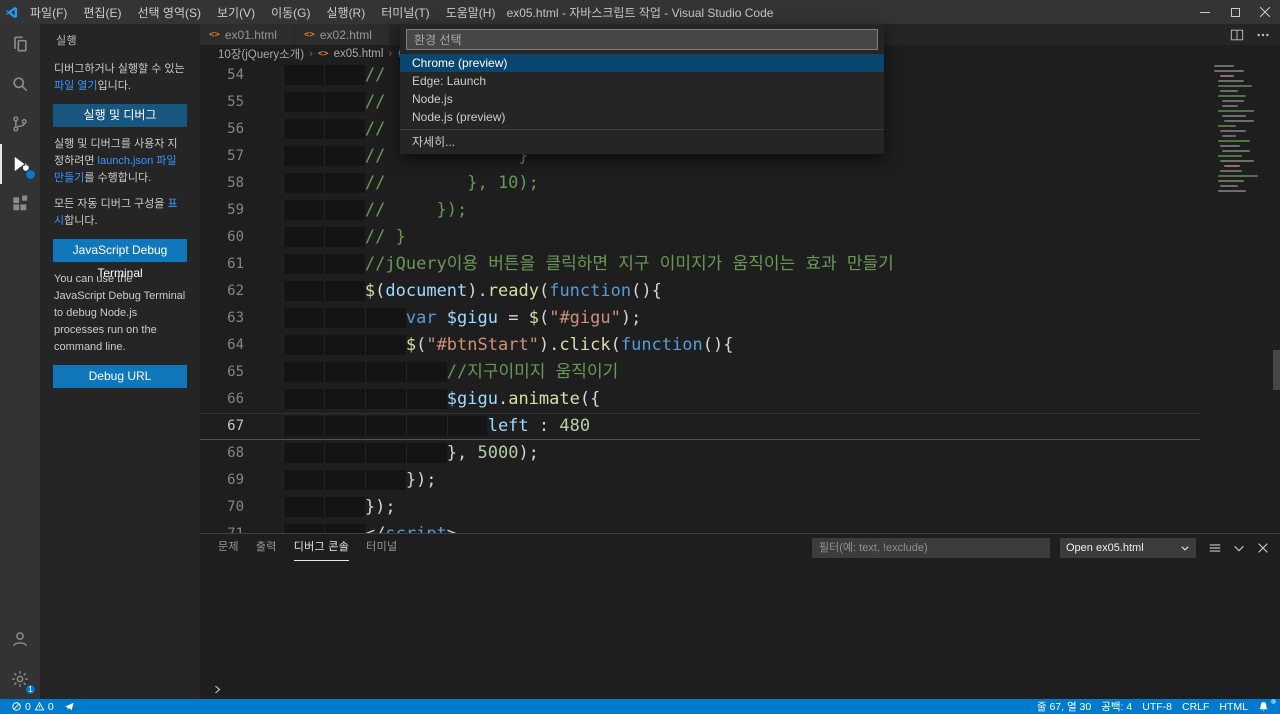 The height and width of the screenshot is (714, 1280). What do you see at coordinates (1215, 548) in the screenshot?
I see `panel-menu-icon` at bounding box center [1215, 548].